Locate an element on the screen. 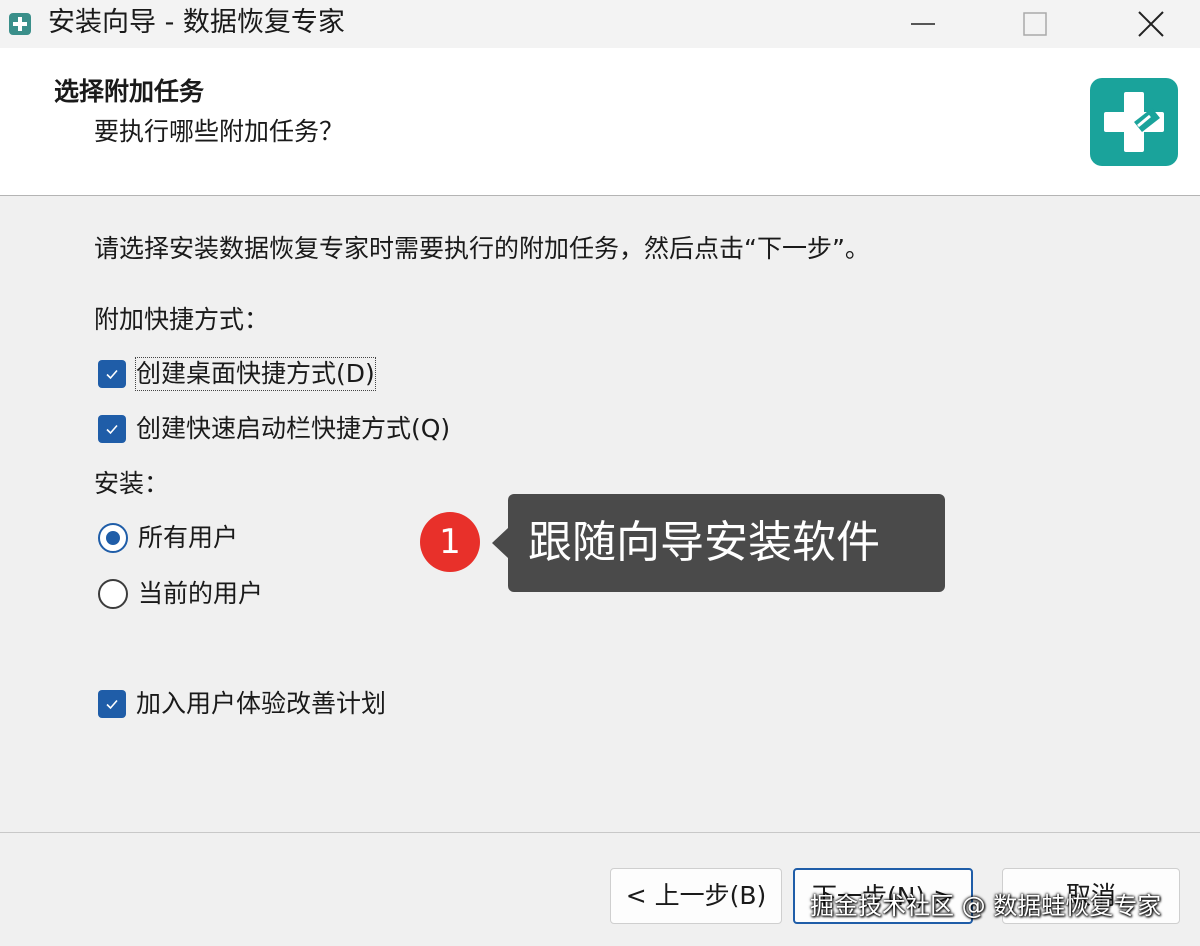 The height and width of the screenshot is (946, 1200). maximize-icon is located at coordinates (1035, 24).